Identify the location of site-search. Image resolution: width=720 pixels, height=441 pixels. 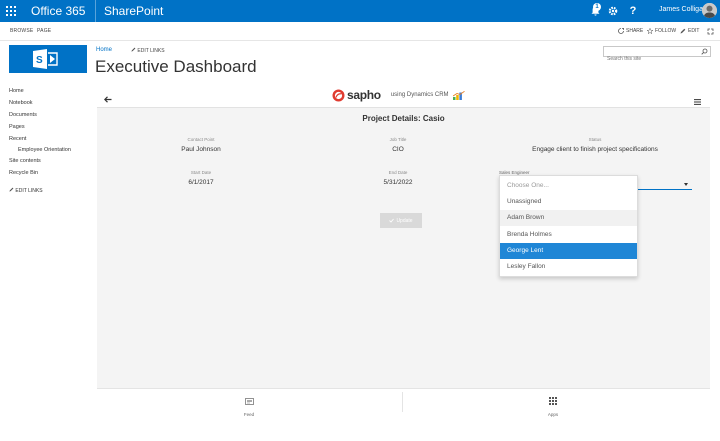
(657, 55).